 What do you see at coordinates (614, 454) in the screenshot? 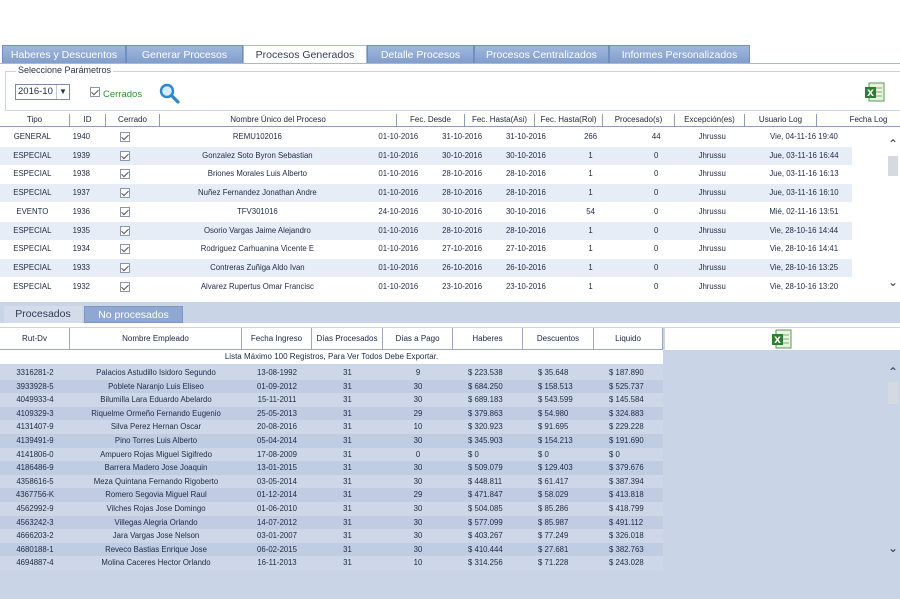
I see `cell-liquido: $ 0` at bounding box center [614, 454].